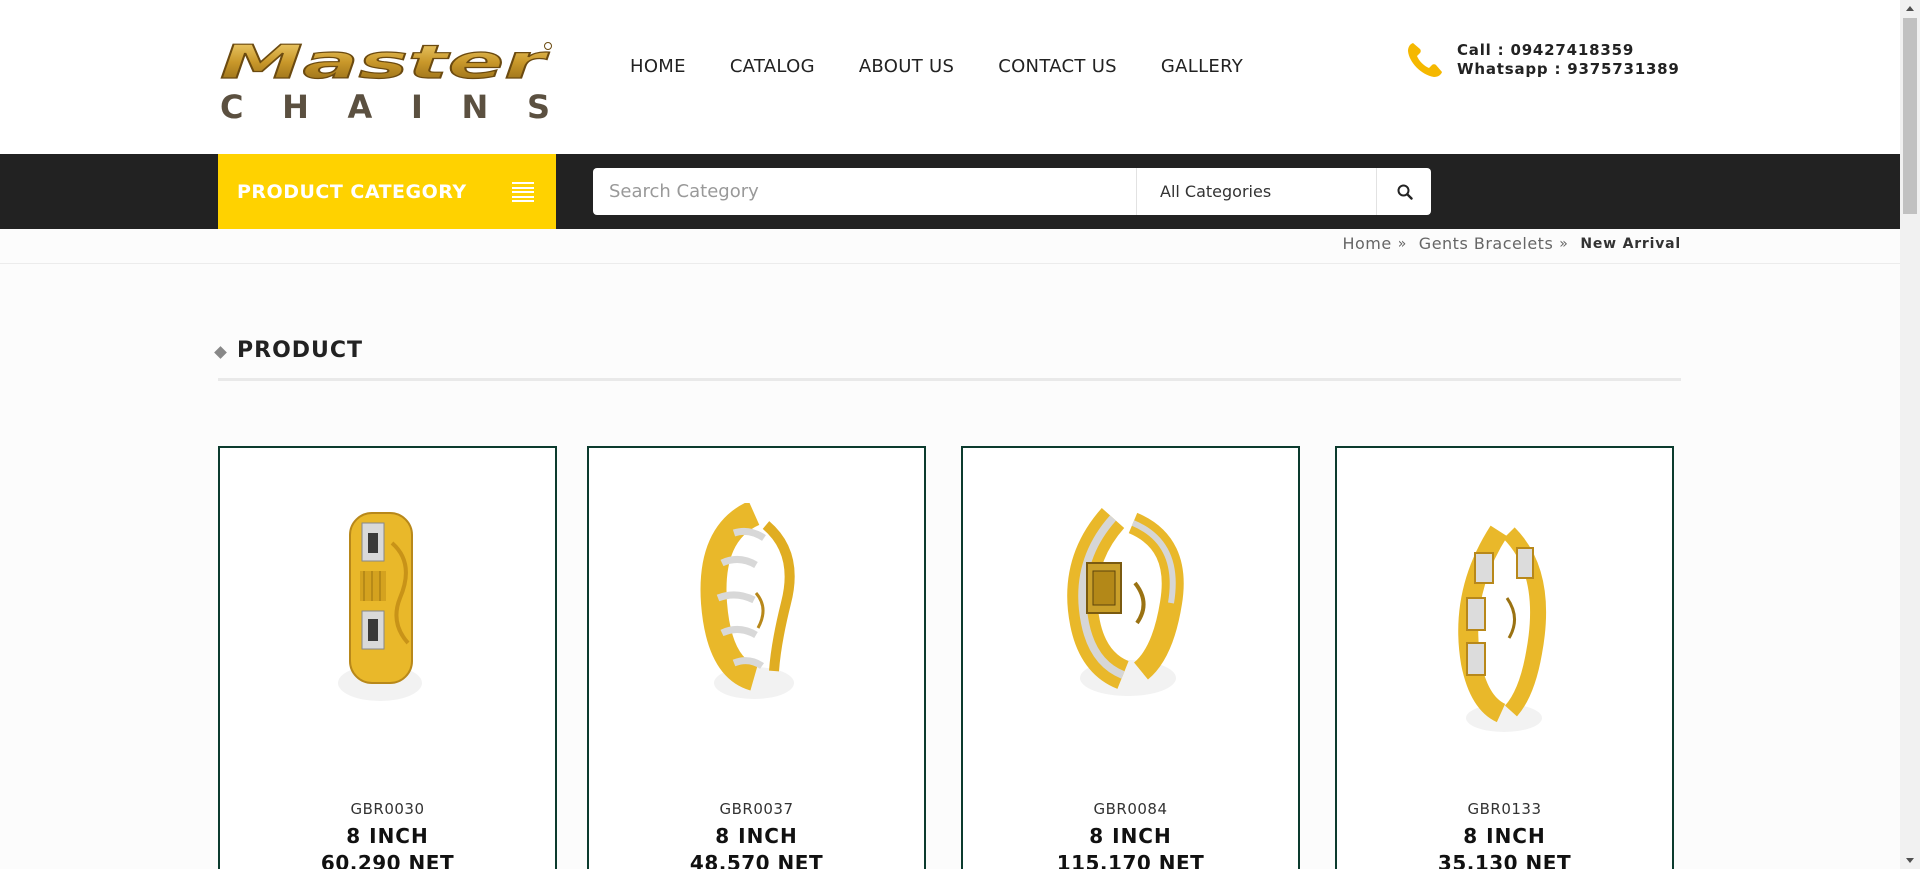  What do you see at coordinates (658, 66) in the screenshot?
I see `nav-home: HOME` at bounding box center [658, 66].